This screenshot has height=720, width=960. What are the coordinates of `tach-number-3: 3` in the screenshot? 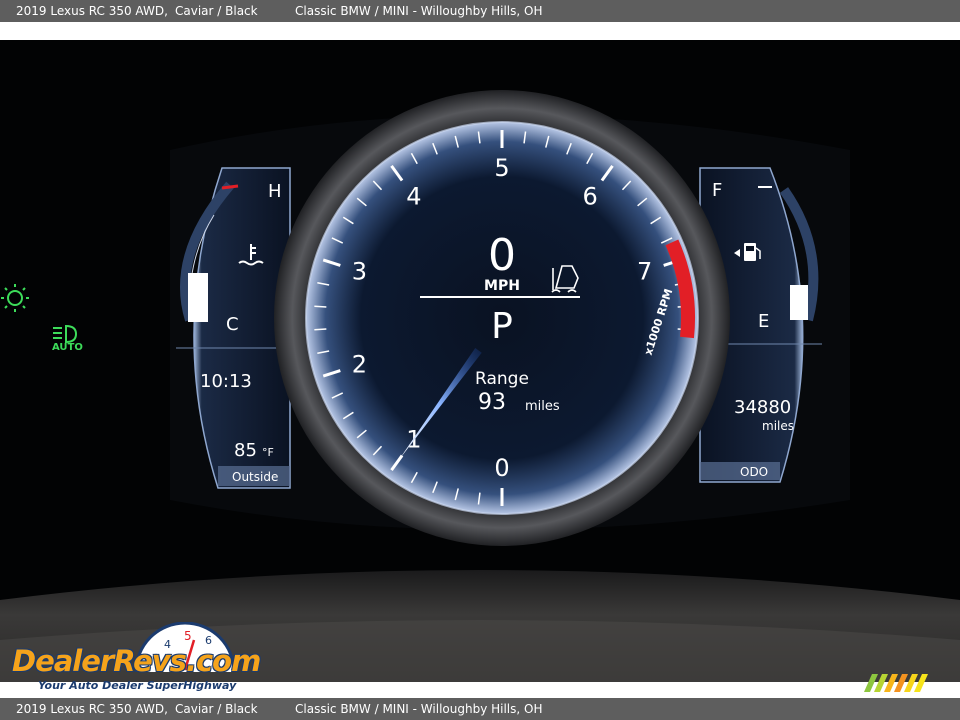 It's located at (359, 272).